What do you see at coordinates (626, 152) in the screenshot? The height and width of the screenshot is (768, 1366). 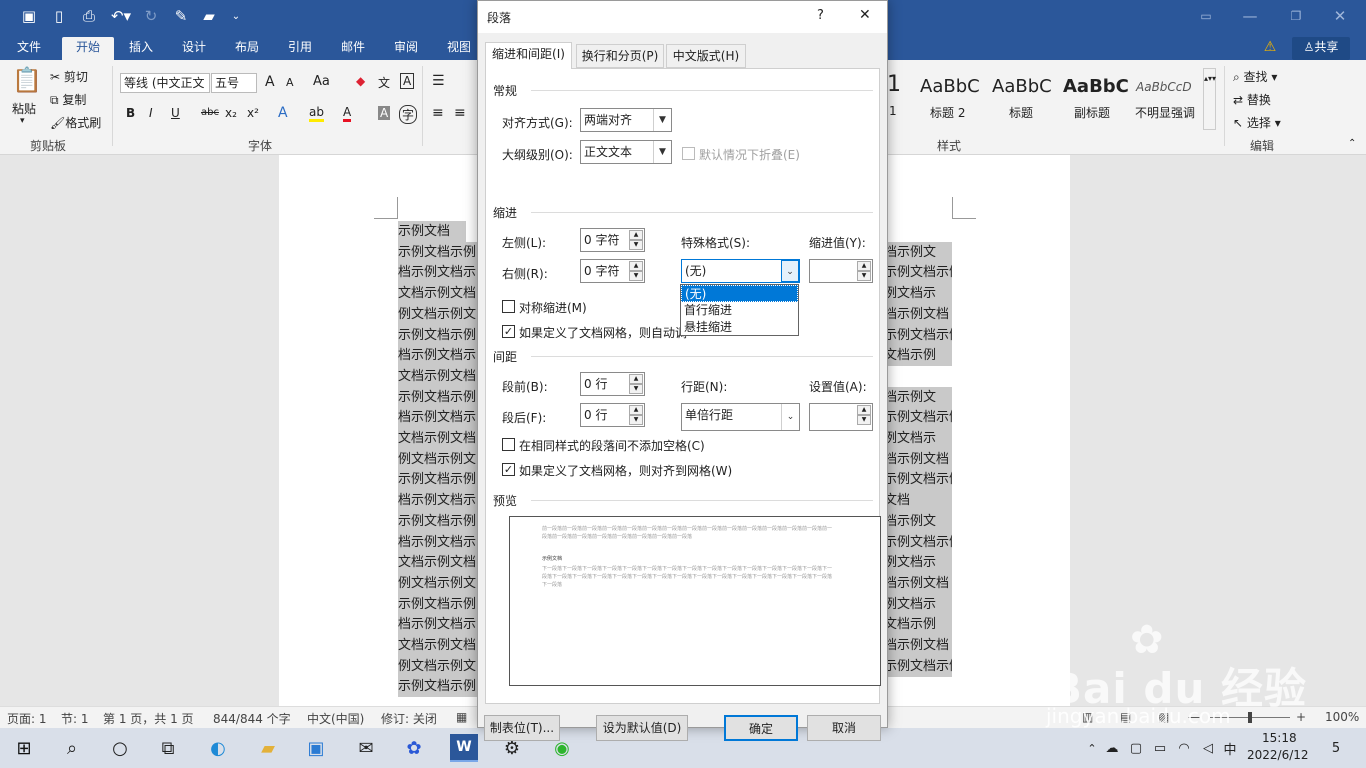 I see `outline-level-select: 正文文本 ▼` at bounding box center [626, 152].